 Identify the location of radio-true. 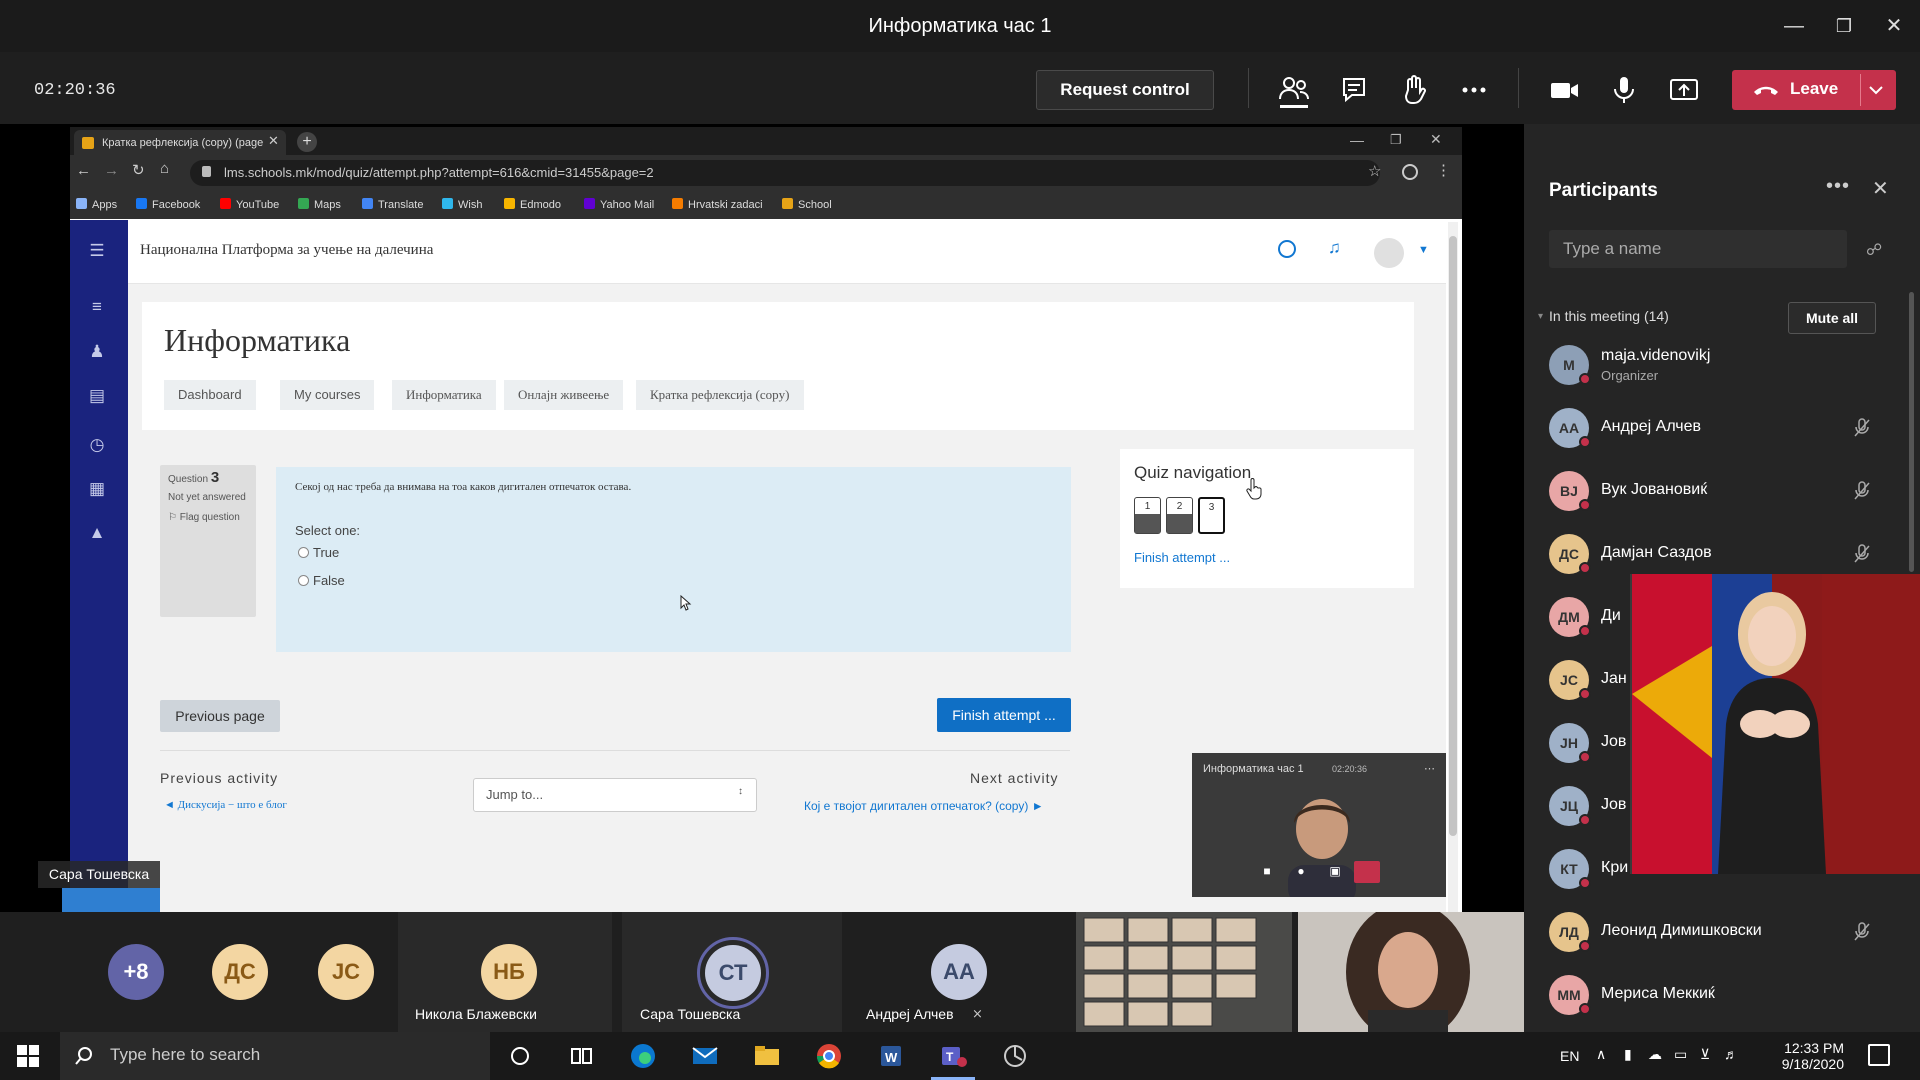
(303, 552).